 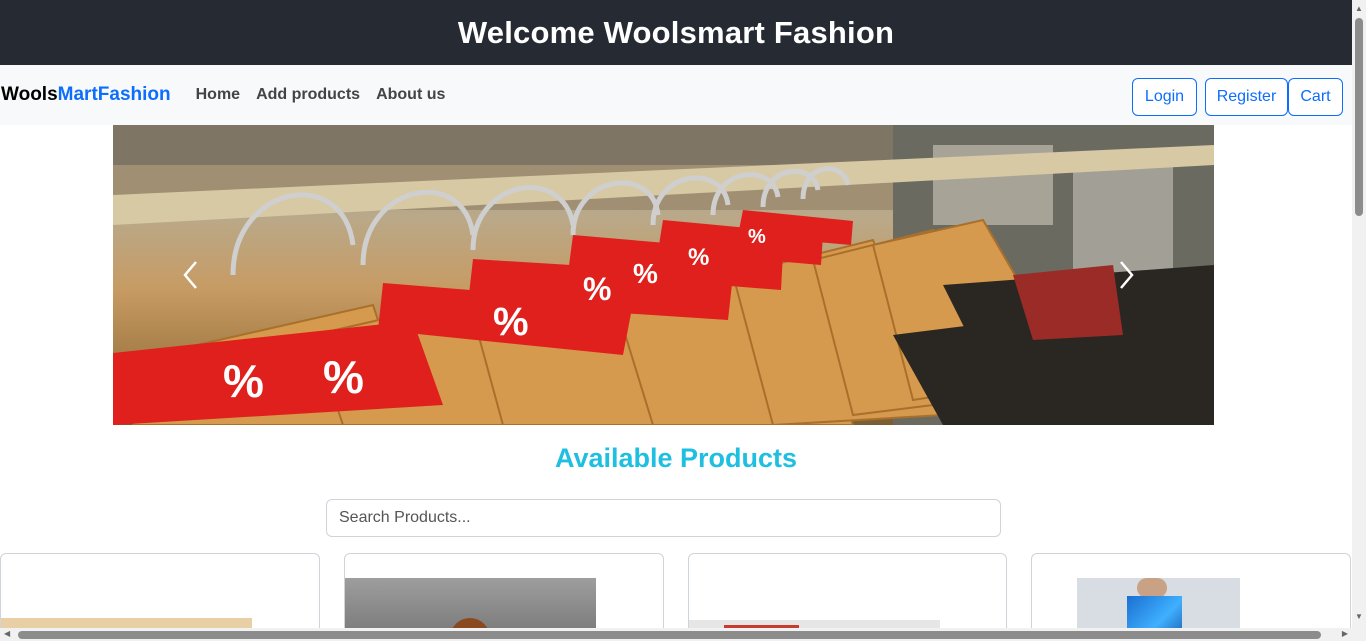 I want to click on nav-actions: Login Register Cart, so click(x=1237, y=97).